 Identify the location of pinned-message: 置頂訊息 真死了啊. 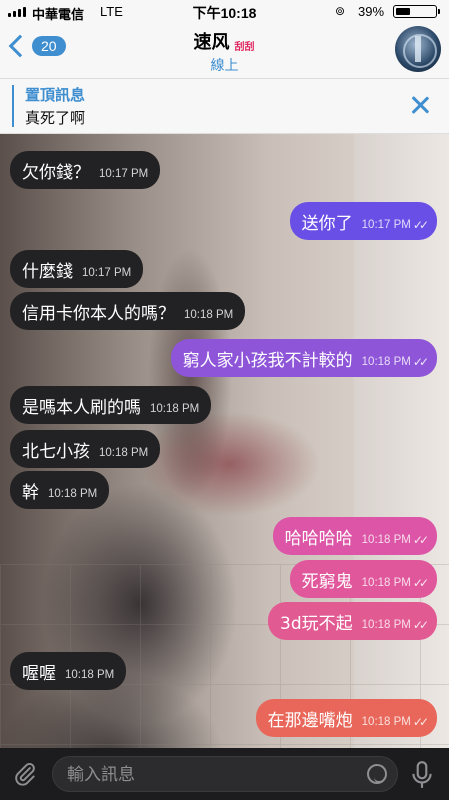
(224, 106).